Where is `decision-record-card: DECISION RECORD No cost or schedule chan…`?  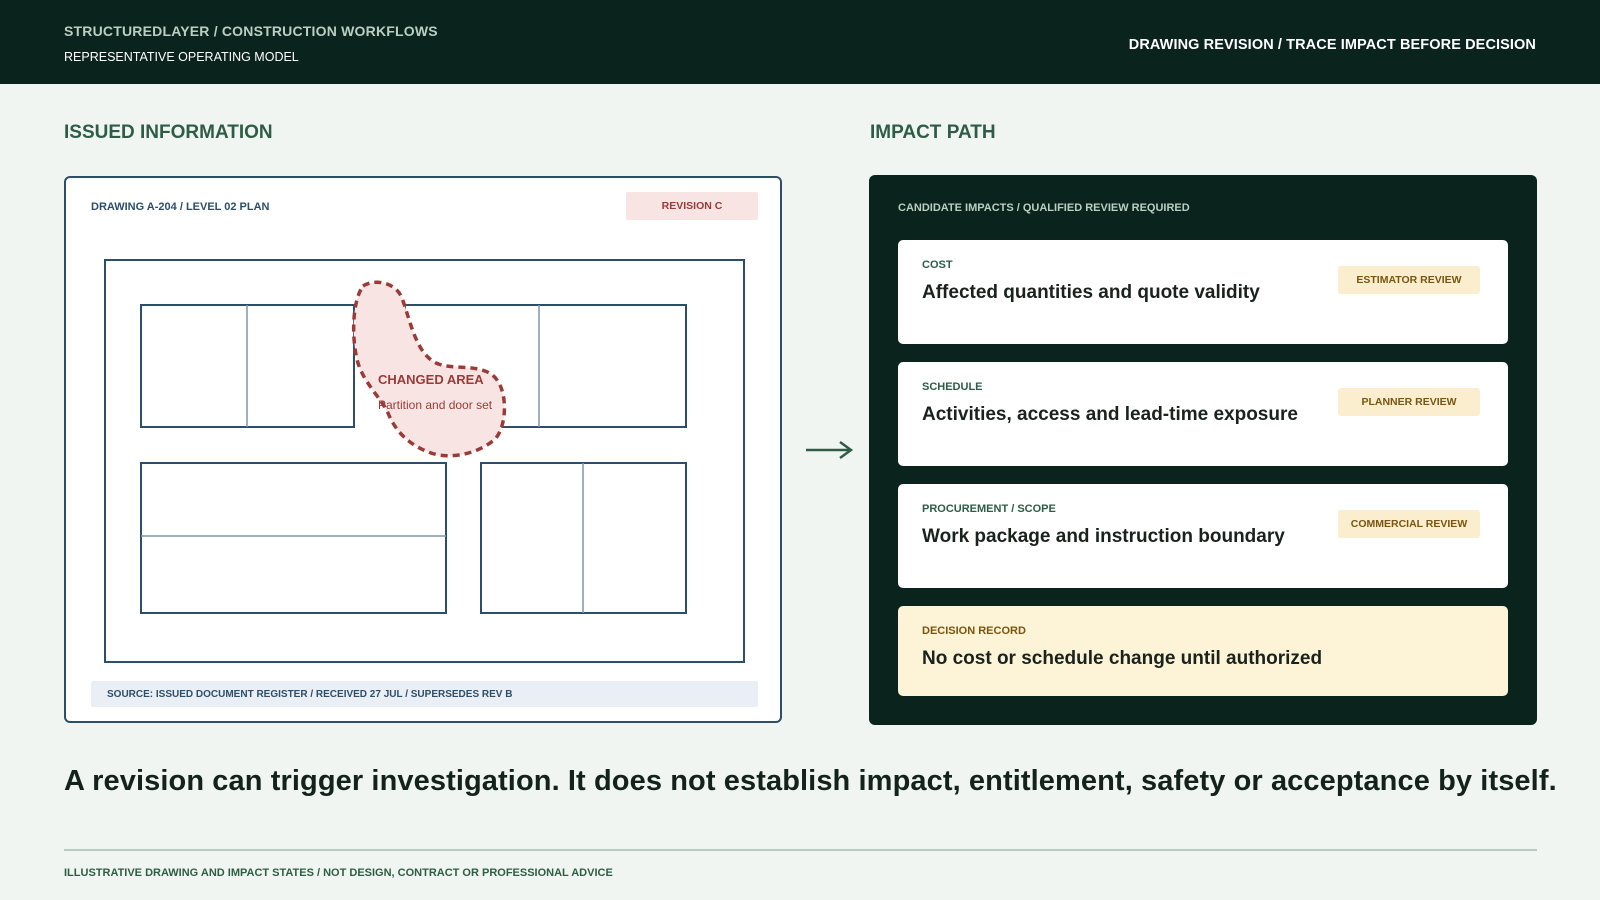
decision-record-card: DECISION RECORD No cost or schedule chan… is located at coordinates (1203, 651).